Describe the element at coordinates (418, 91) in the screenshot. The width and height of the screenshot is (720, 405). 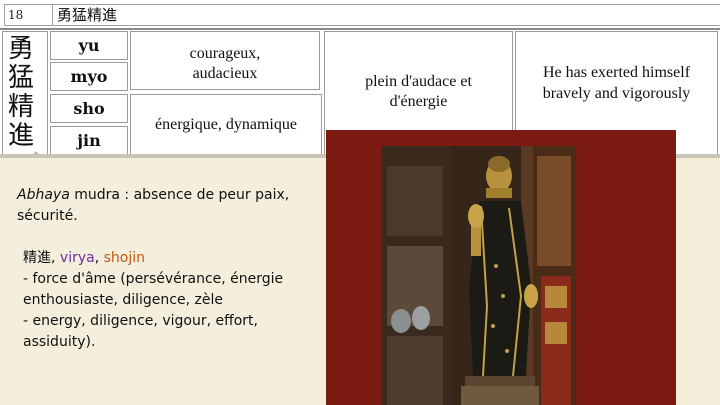
I see `cell-fr-compound-text: plein d'audace et d'énergie` at that location.